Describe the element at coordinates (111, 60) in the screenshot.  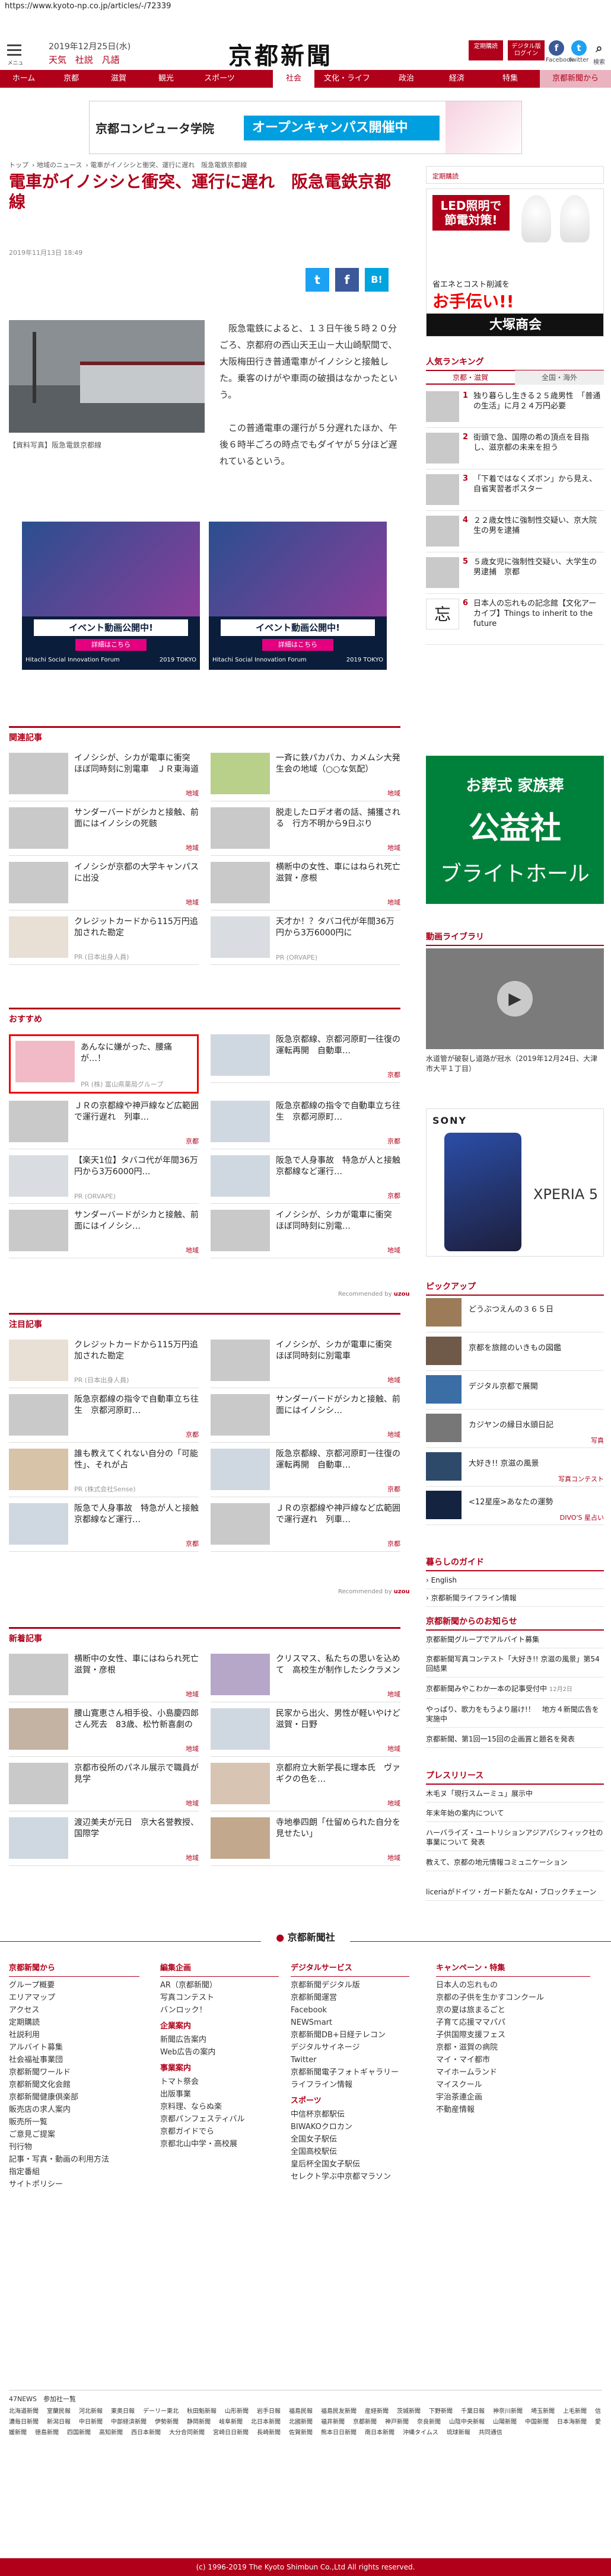
I see `column-link: 凡語` at that location.